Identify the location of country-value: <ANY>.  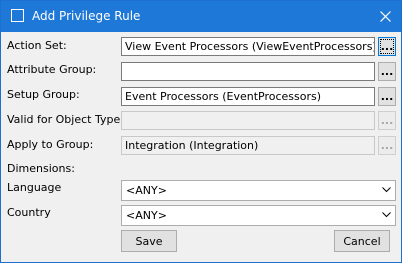
(146, 215).